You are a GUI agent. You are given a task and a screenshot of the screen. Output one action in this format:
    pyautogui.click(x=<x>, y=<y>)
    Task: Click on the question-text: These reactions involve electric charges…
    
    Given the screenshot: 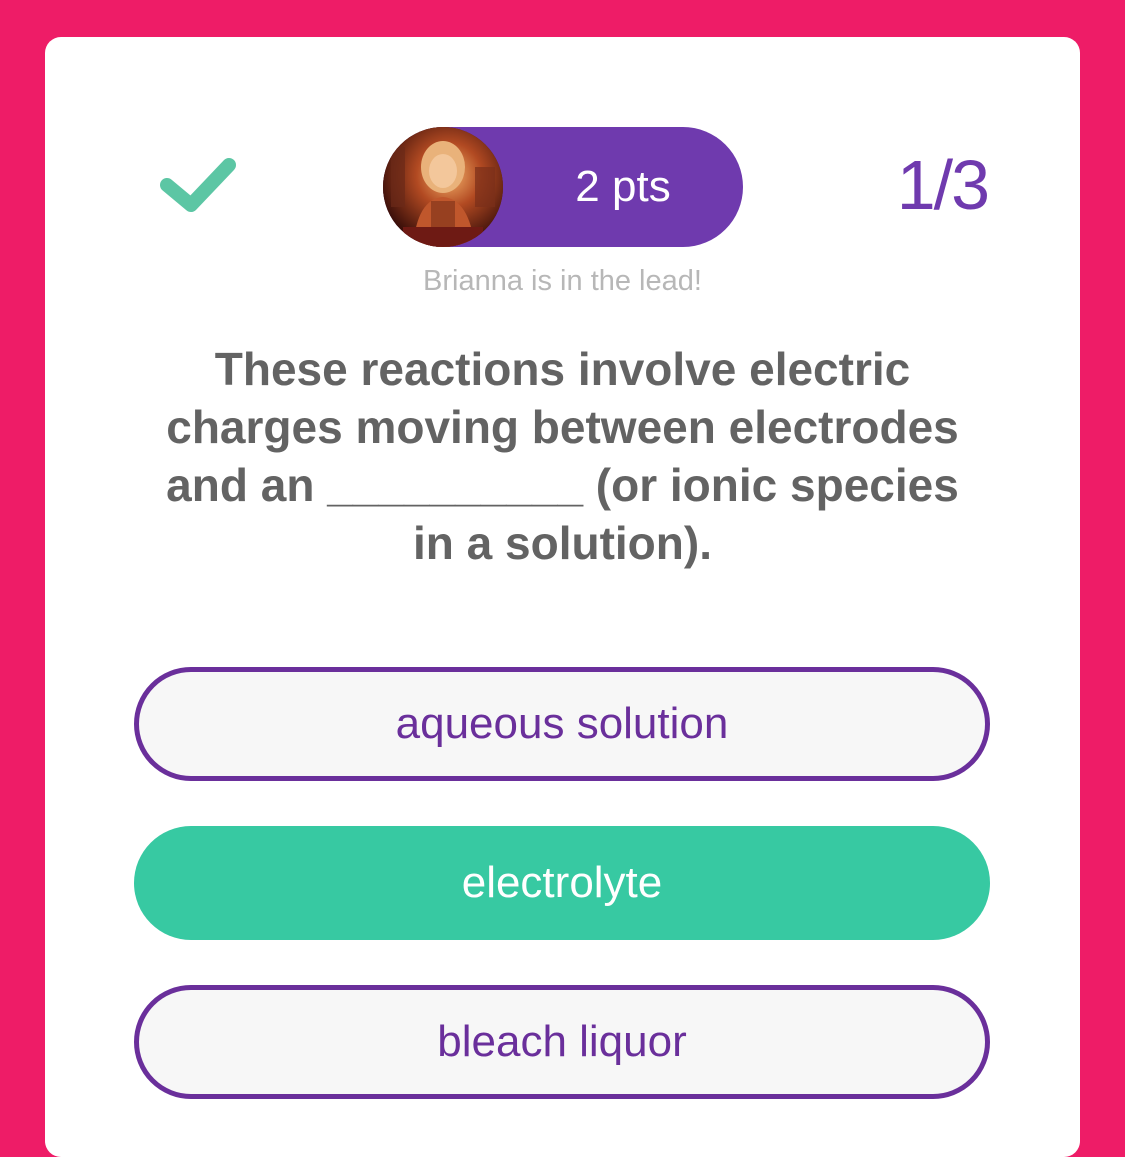 What is the action you would take?
    pyautogui.click(x=562, y=456)
    